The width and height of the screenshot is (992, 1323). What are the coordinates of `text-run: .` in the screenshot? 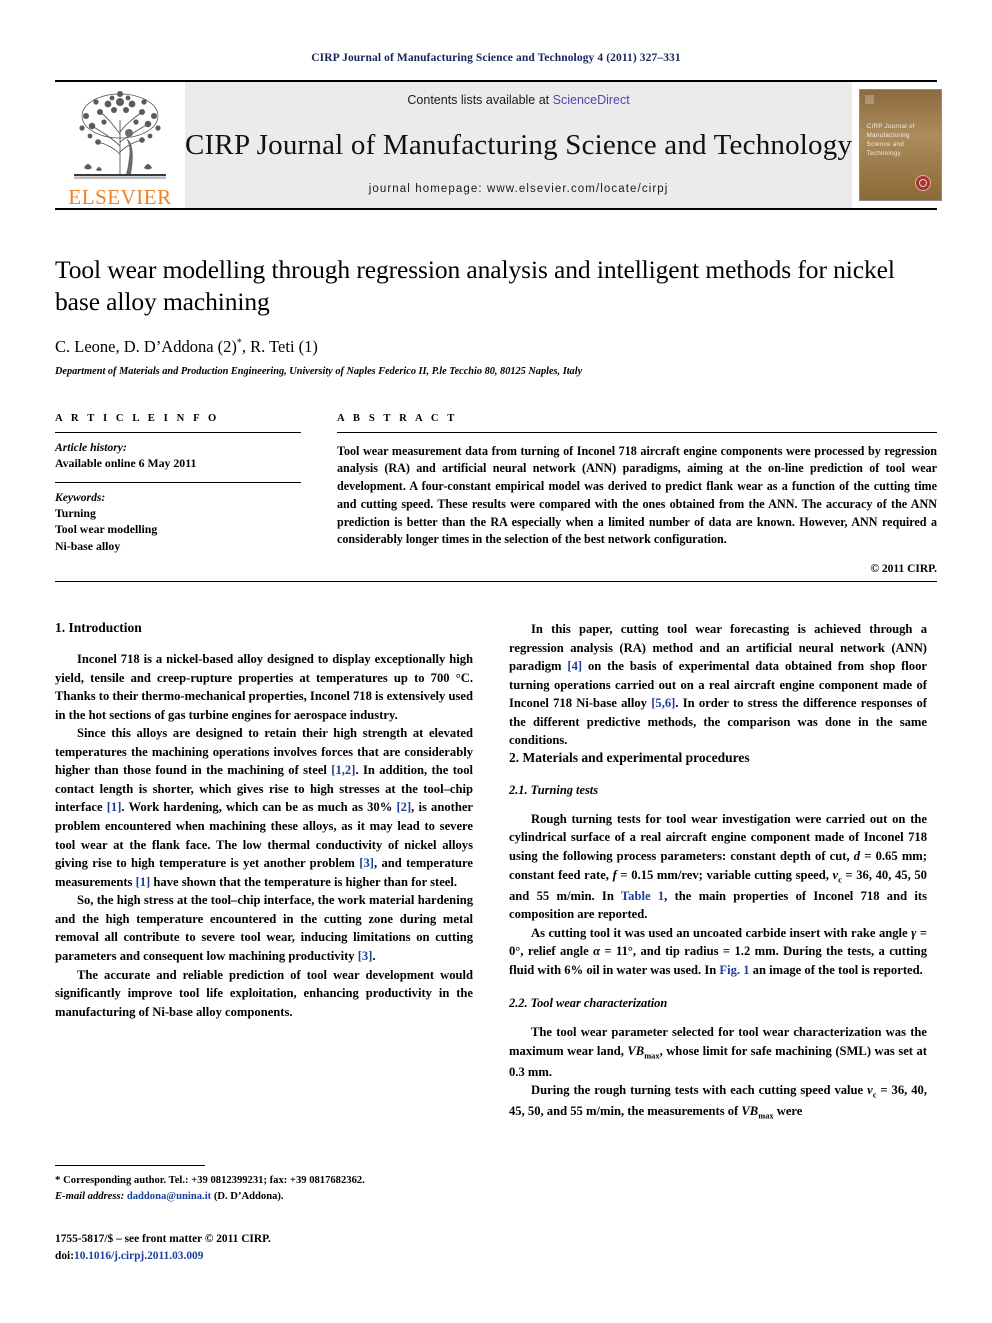 It's located at (374, 955).